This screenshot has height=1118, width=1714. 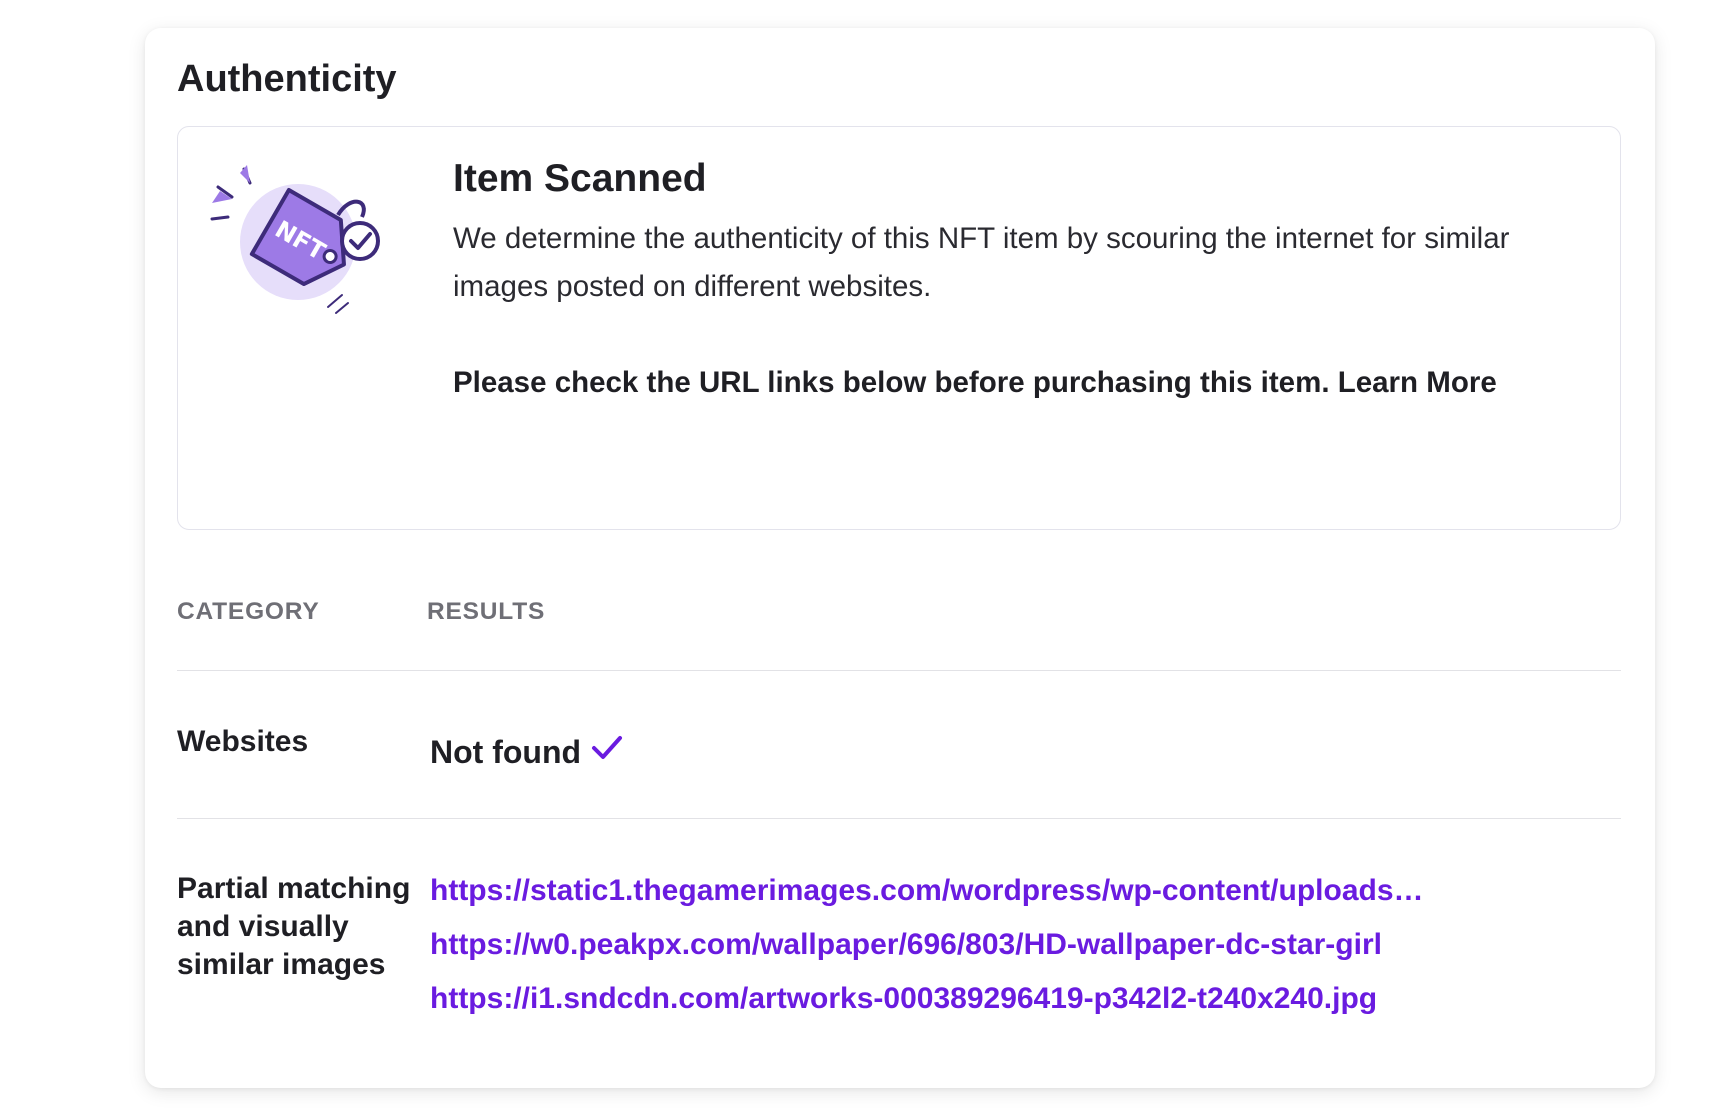 I want to click on websites-result: Not found, so click(x=526, y=752).